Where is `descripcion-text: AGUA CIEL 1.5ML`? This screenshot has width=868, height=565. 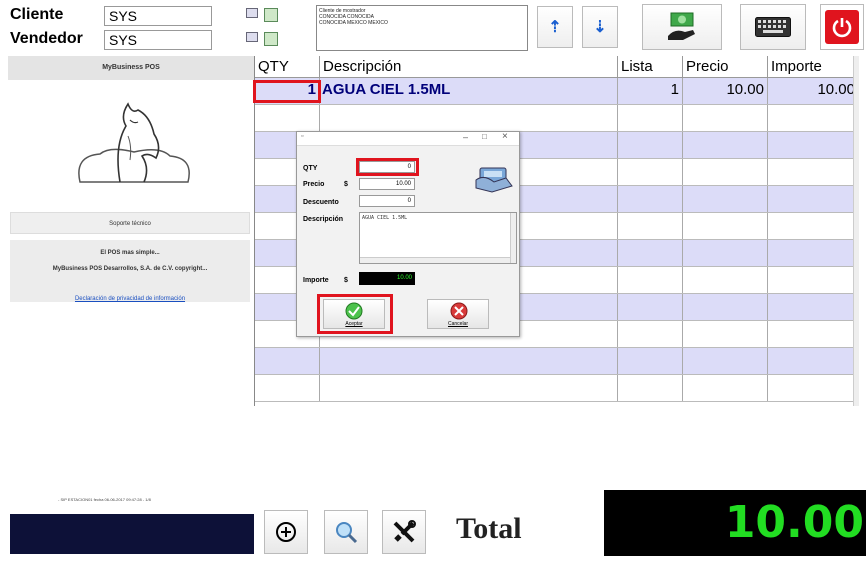 descripcion-text: AGUA CIEL 1.5ML is located at coordinates (385, 218).